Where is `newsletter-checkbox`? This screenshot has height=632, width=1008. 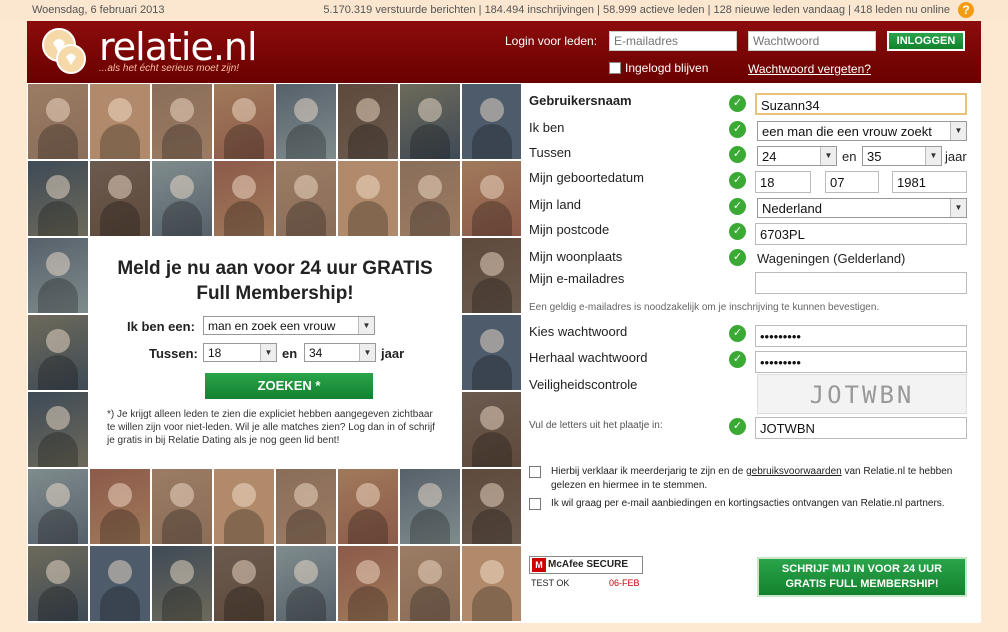
newsletter-checkbox is located at coordinates (535, 504).